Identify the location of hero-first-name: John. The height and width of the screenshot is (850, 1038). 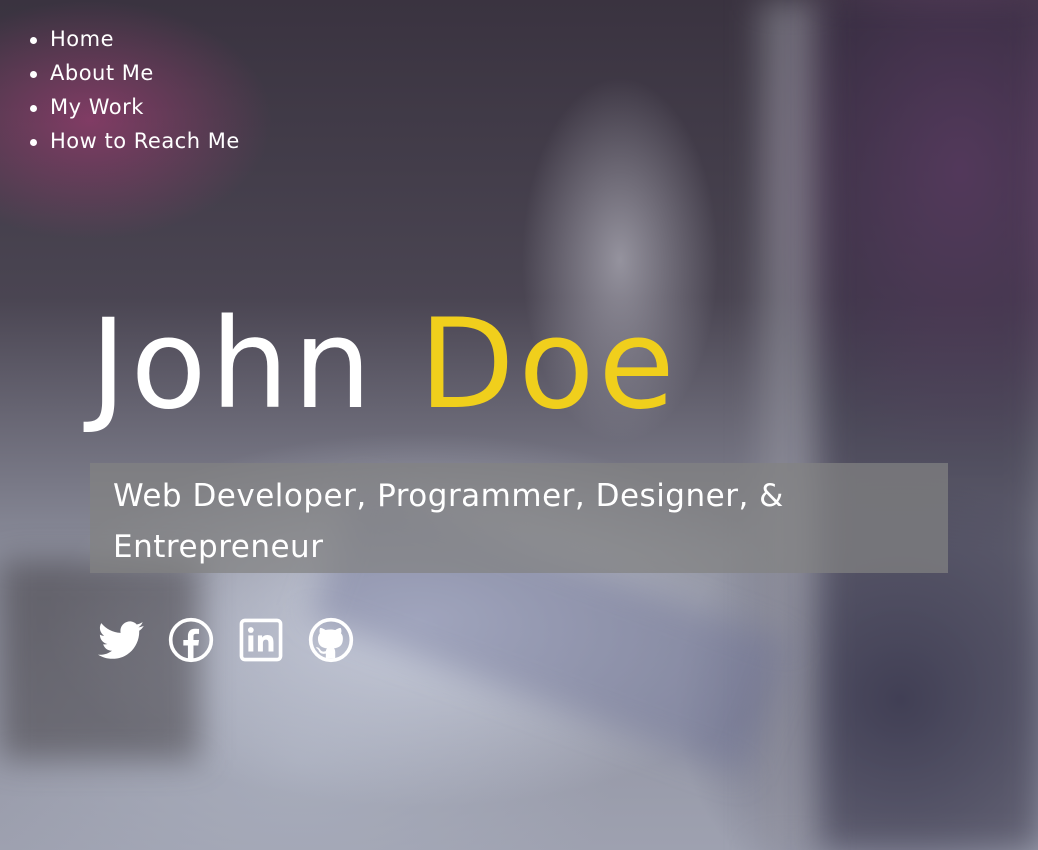
(233, 365).